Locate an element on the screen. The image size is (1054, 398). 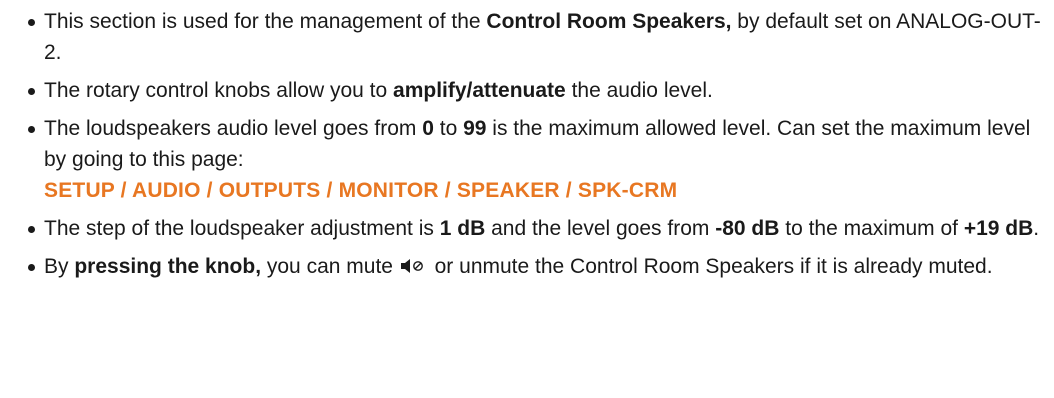
bold-term: 0 is located at coordinates (428, 128).